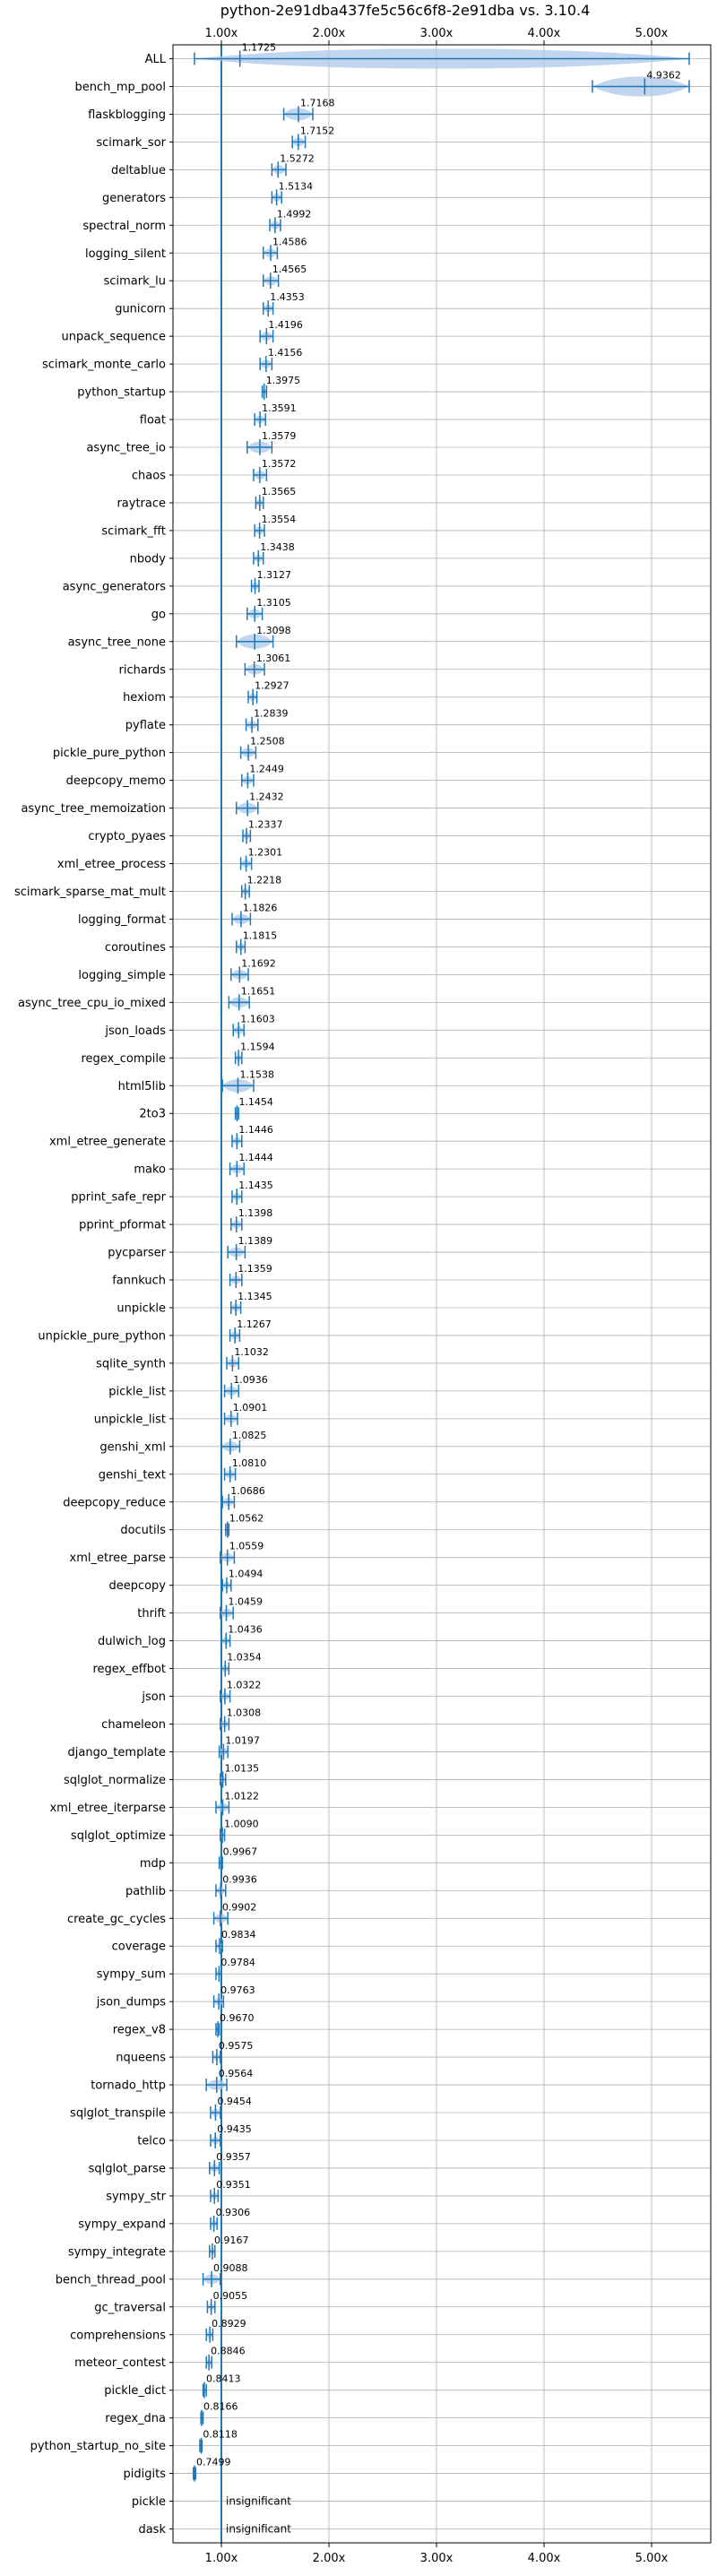 The height and width of the screenshot is (2576, 717). What do you see at coordinates (220, 2435) in the screenshot?
I see `speedup-value-label: 0.8118` at bounding box center [220, 2435].